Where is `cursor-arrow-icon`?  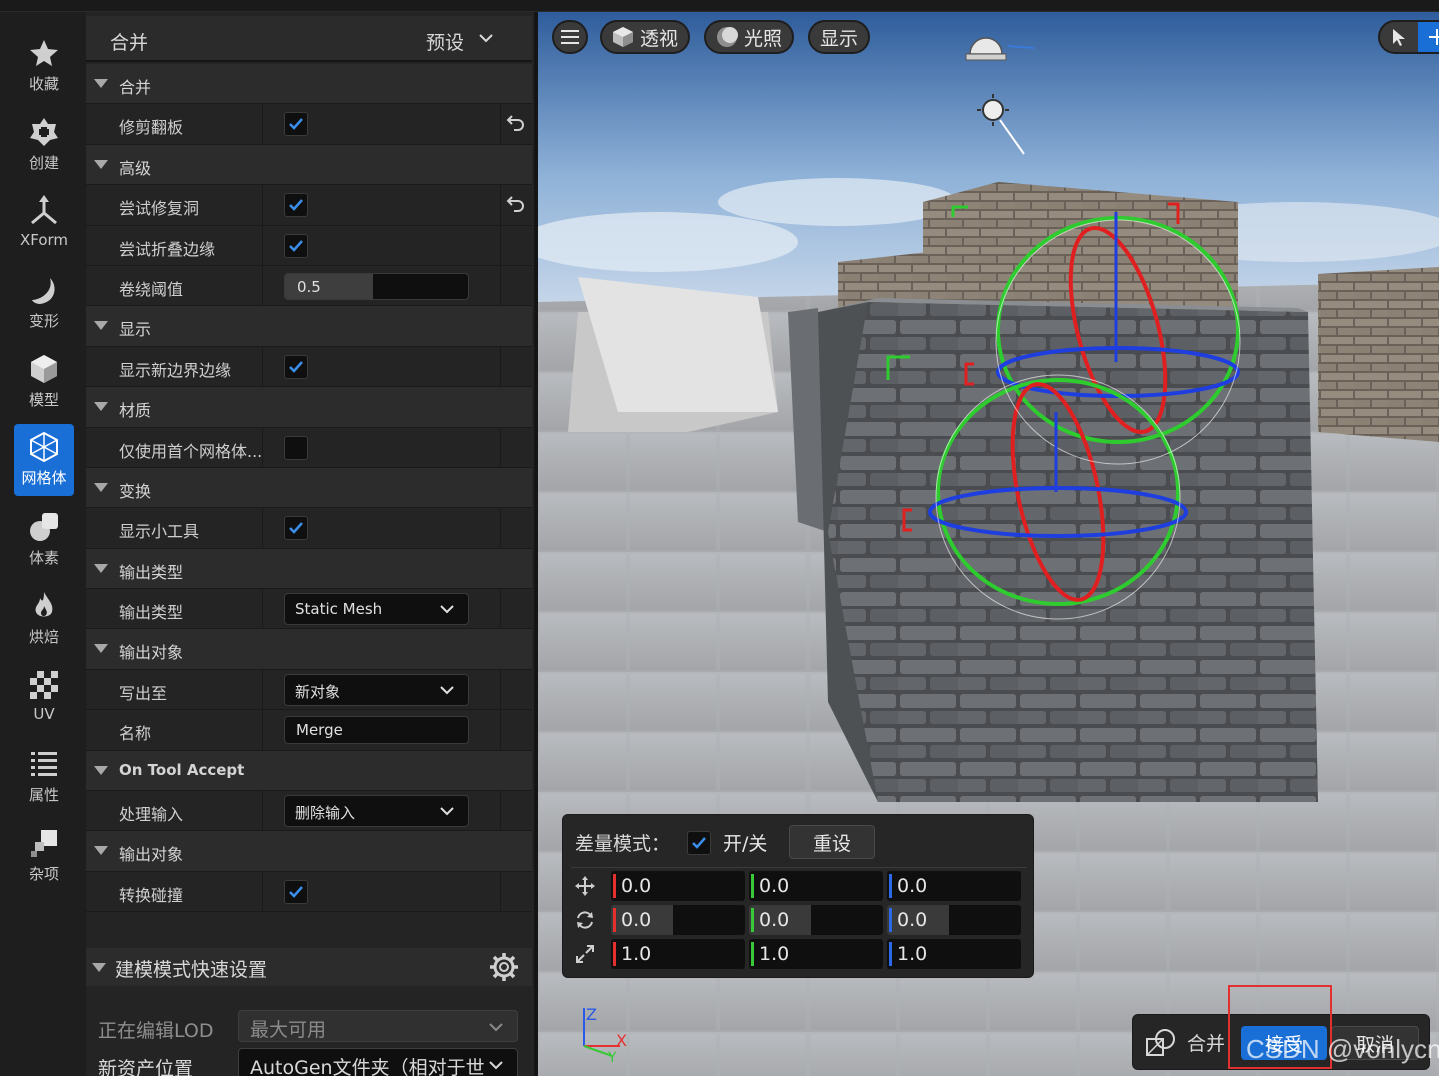
cursor-arrow-icon is located at coordinates (1399, 37).